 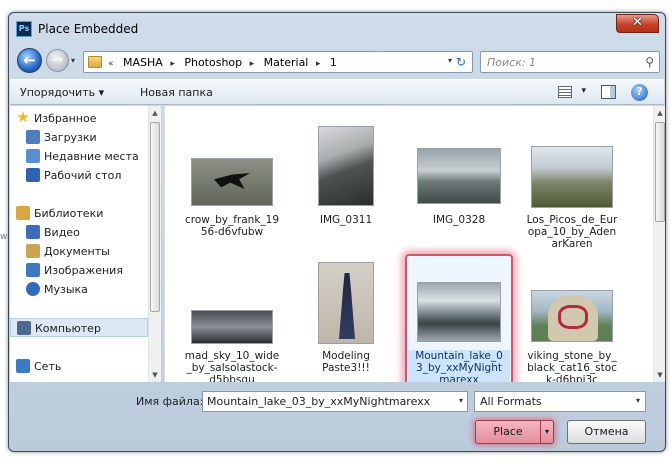 What do you see at coordinates (659, 244) in the screenshot?
I see `file-list-scrollbar: ▲ ▼` at bounding box center [659, 244].